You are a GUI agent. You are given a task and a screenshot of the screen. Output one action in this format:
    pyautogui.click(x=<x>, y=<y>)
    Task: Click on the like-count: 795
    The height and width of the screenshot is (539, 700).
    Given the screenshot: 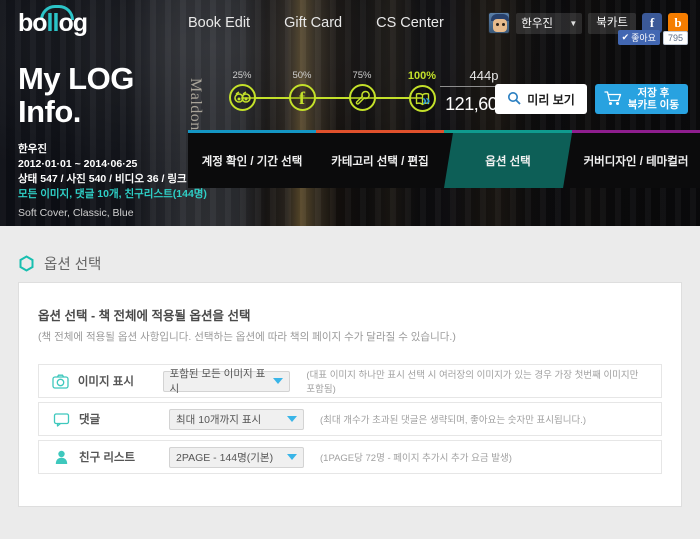 What is the action you would take?
    pyautogui.click(x=675, y=37)
    